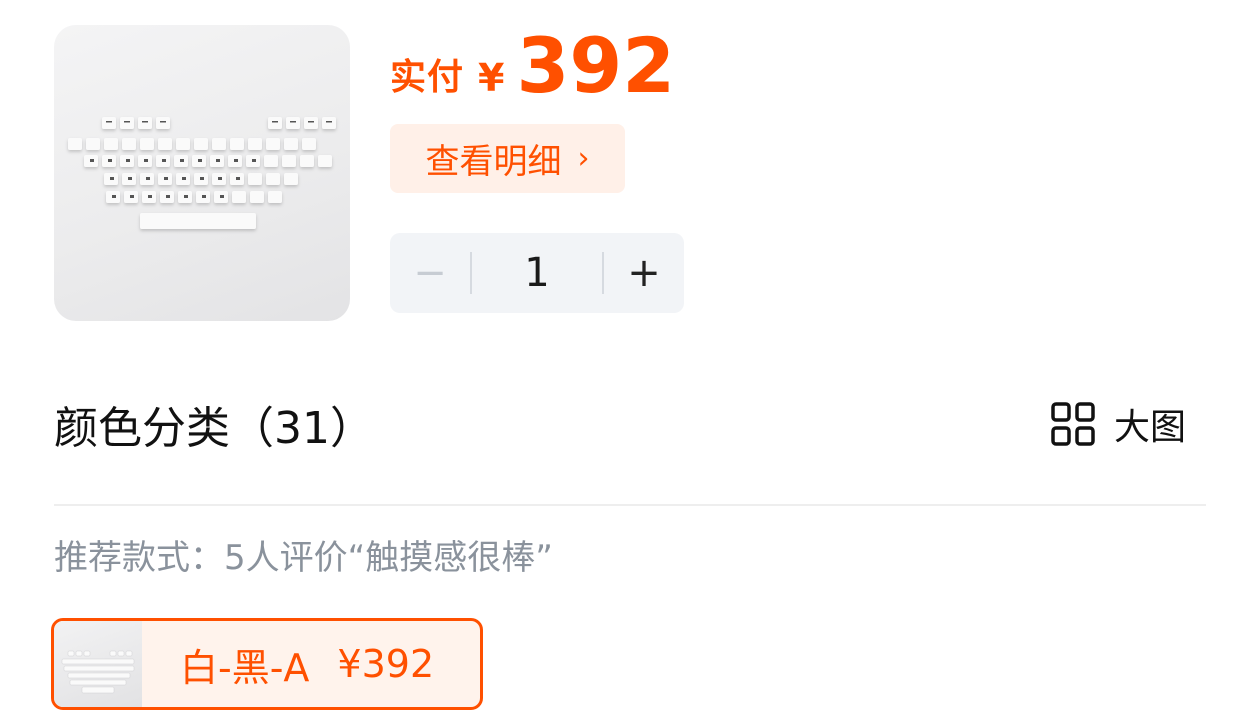 This screenshot has height=724, width=1260. Describe the element at coordinates (630, 505) in the screenshot. I see `section-divider` at that location.